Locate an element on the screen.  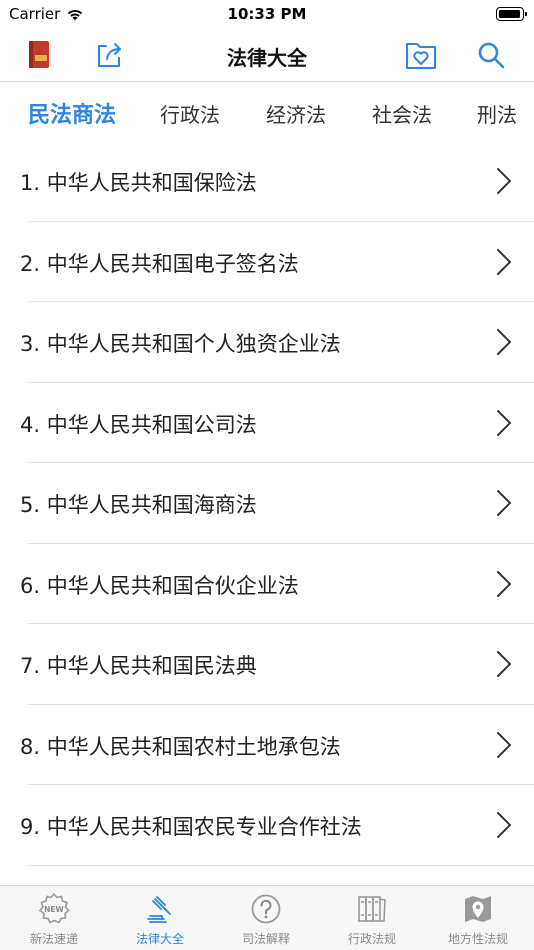
law-title: 6. 中华人民共和国合伙企业法 is located at coordinates (159, 585).